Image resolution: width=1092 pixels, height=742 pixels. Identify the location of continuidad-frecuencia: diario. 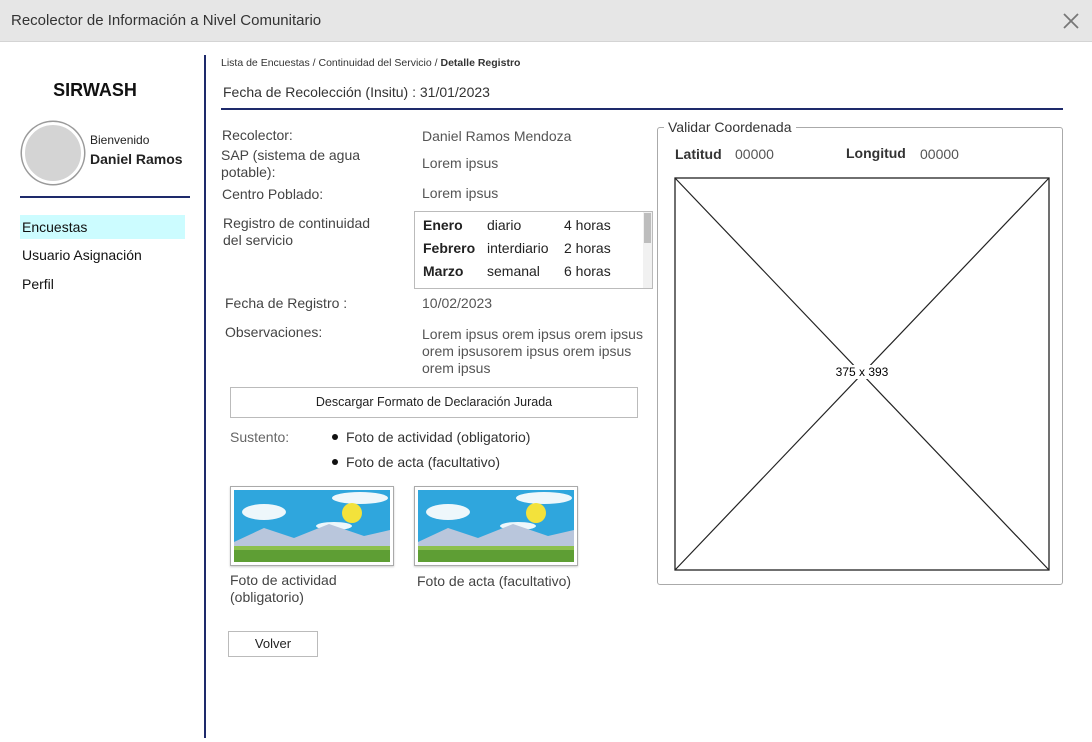
(504, 225).